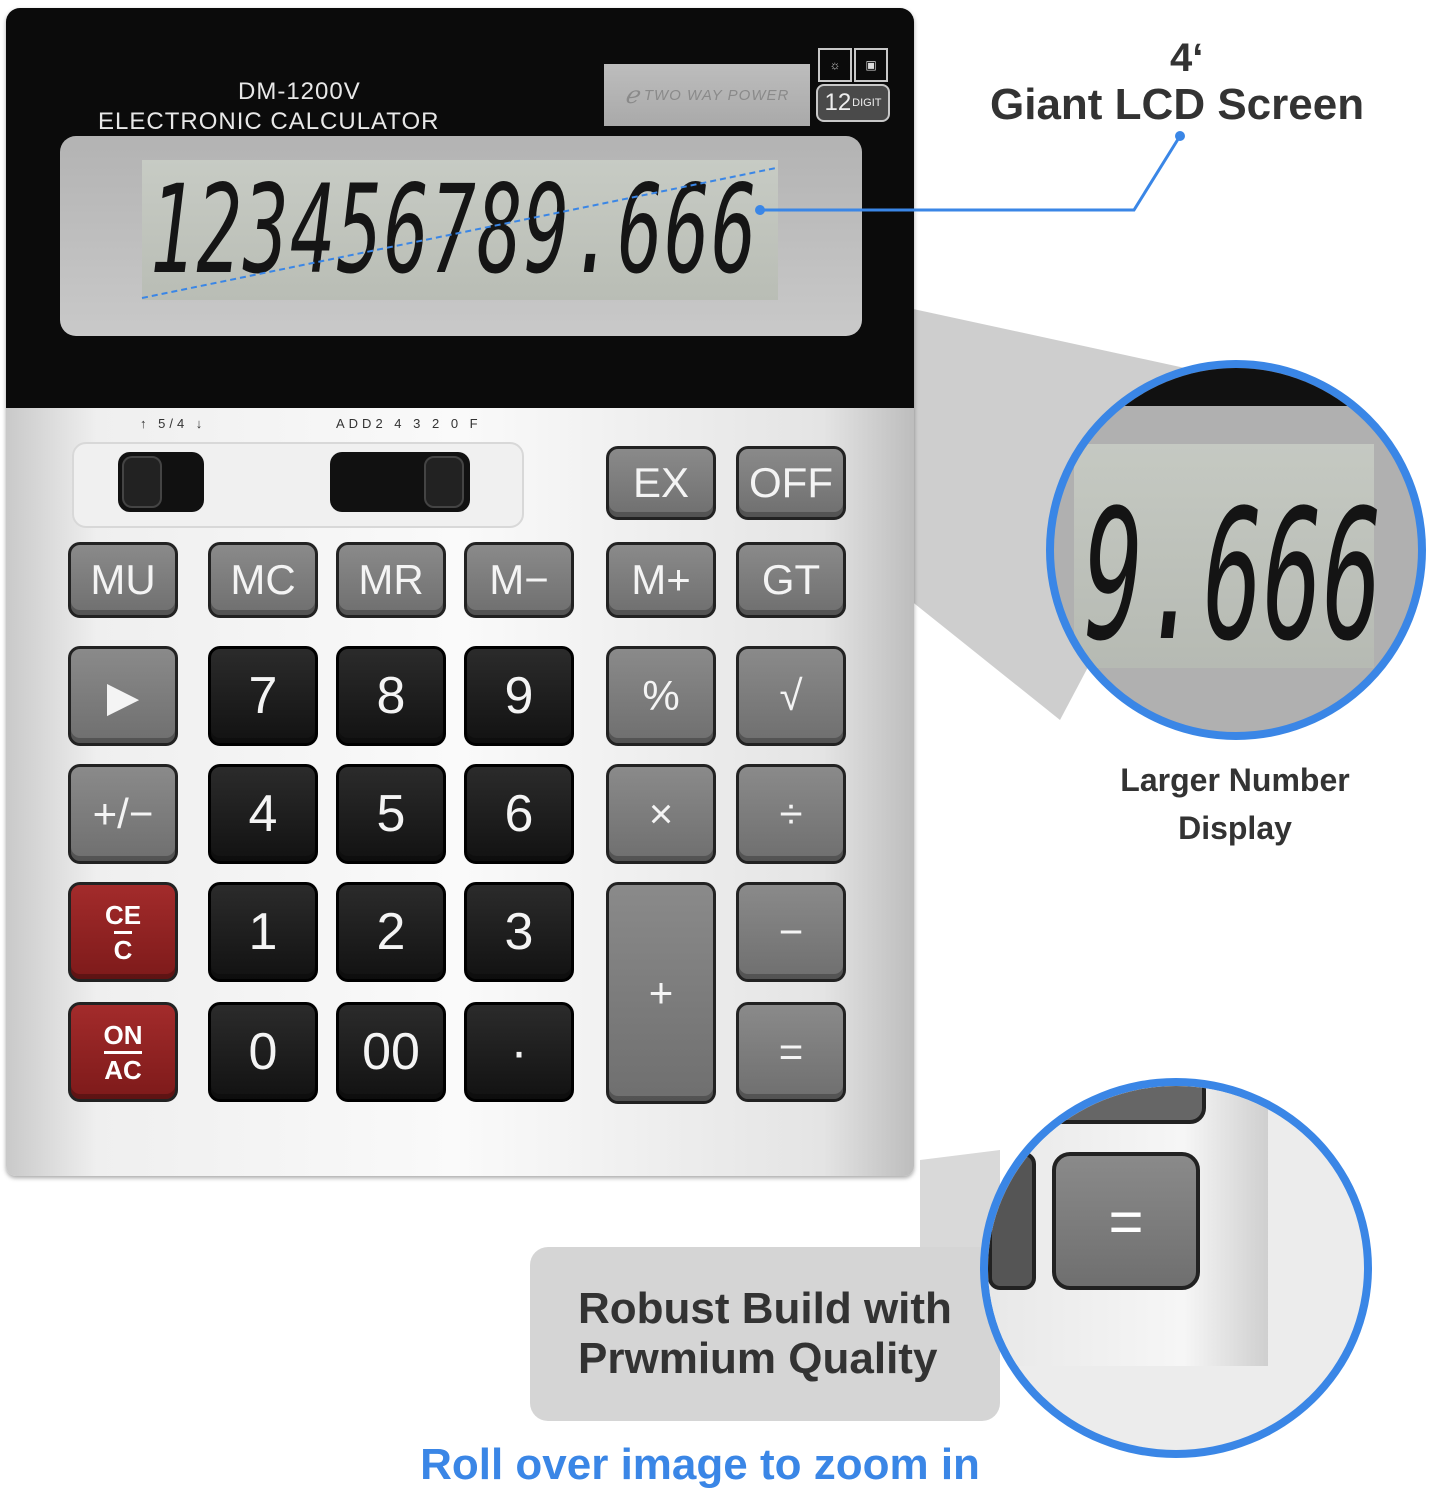 Image resolution: width=1435 pixels, height=1500 pixels. I want to click on key-mc: MC, so click(263, 580).